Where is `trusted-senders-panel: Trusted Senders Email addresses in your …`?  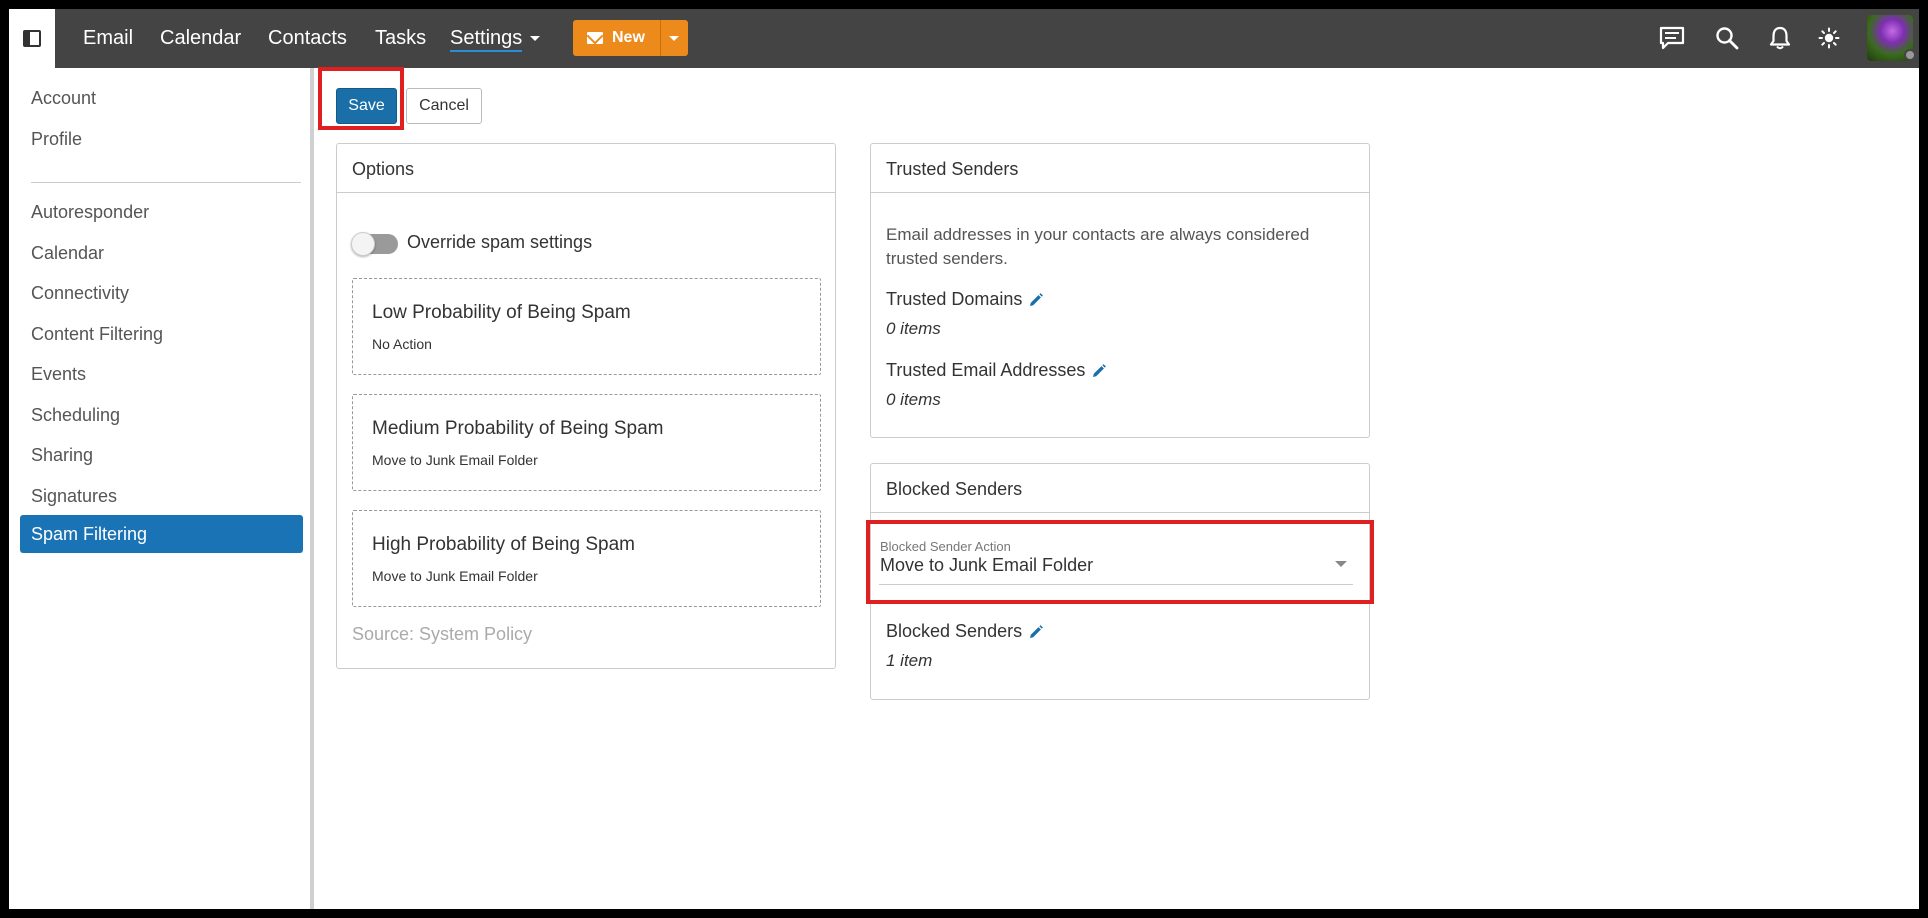
trusted-senders-panel: Trusted Senders Email addresses in your … is located at coordinates (1120, 290).